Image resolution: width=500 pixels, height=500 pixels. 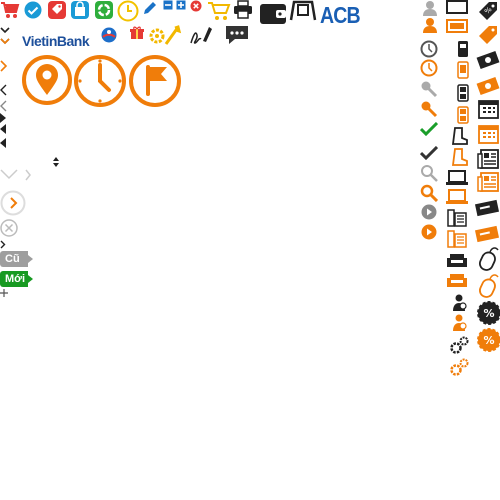 What do you see at coordinates (168, 5) in the screenshot?
I see `minus-icon` at bounding box center [168, 5].